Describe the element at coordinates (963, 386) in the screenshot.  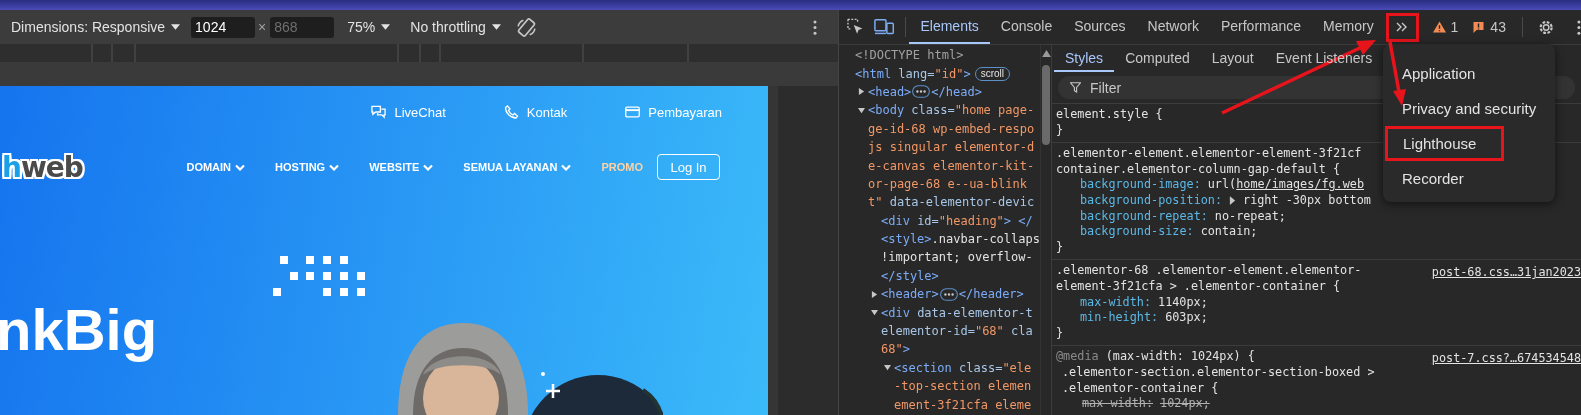
I see `attribute-value: -top-section elemen` at that location.